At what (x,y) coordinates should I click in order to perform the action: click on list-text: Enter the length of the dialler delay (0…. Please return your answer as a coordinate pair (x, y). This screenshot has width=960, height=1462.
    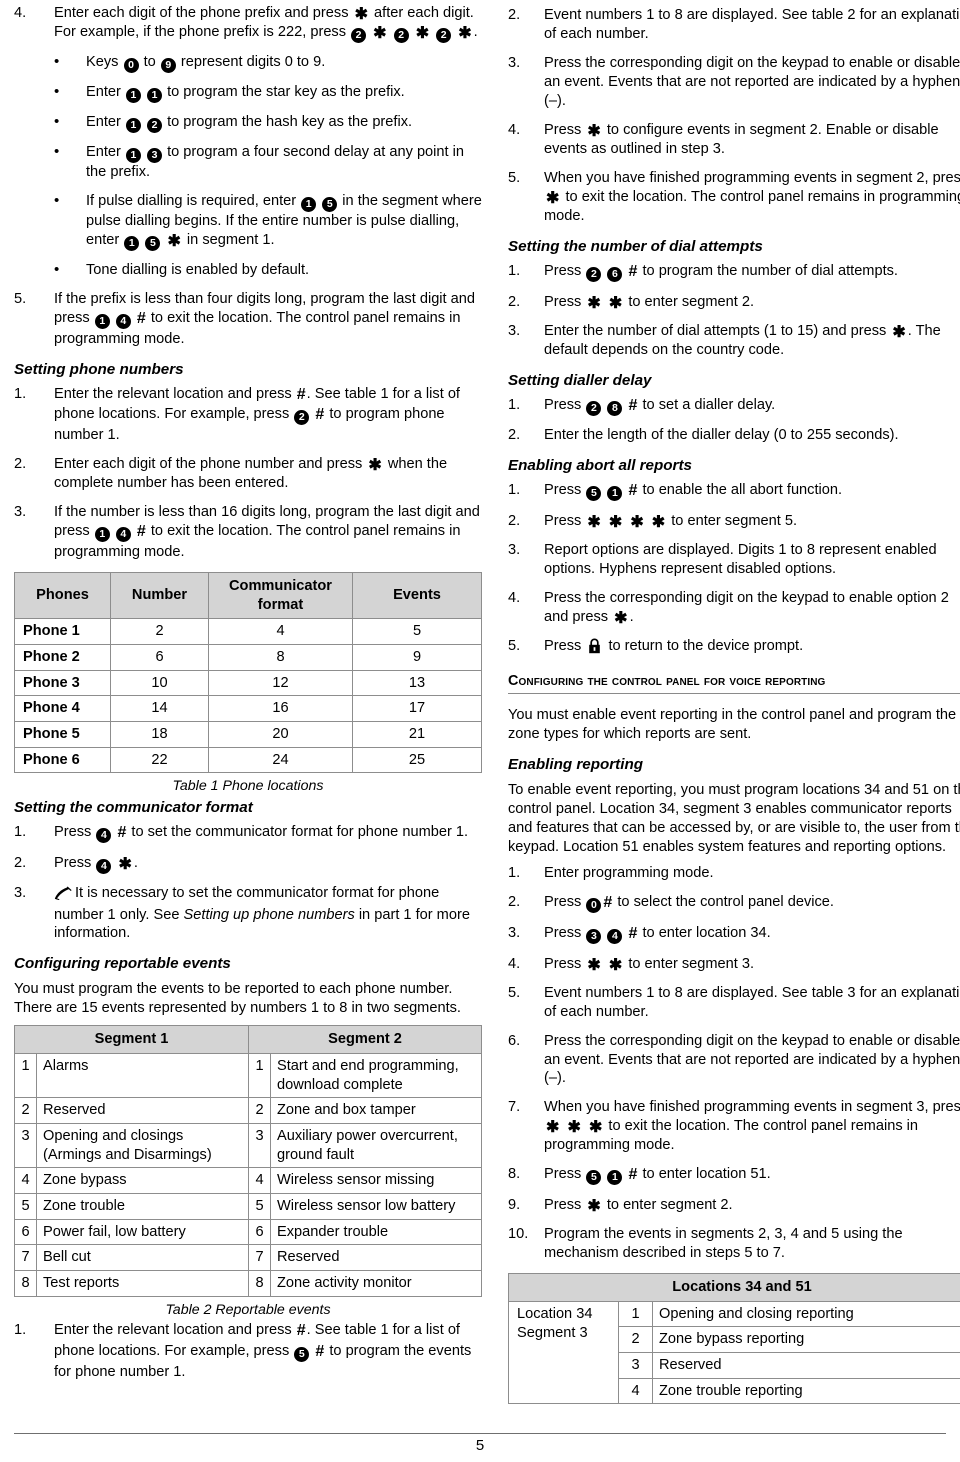
    Looking at the image, I should click on (721, 435).